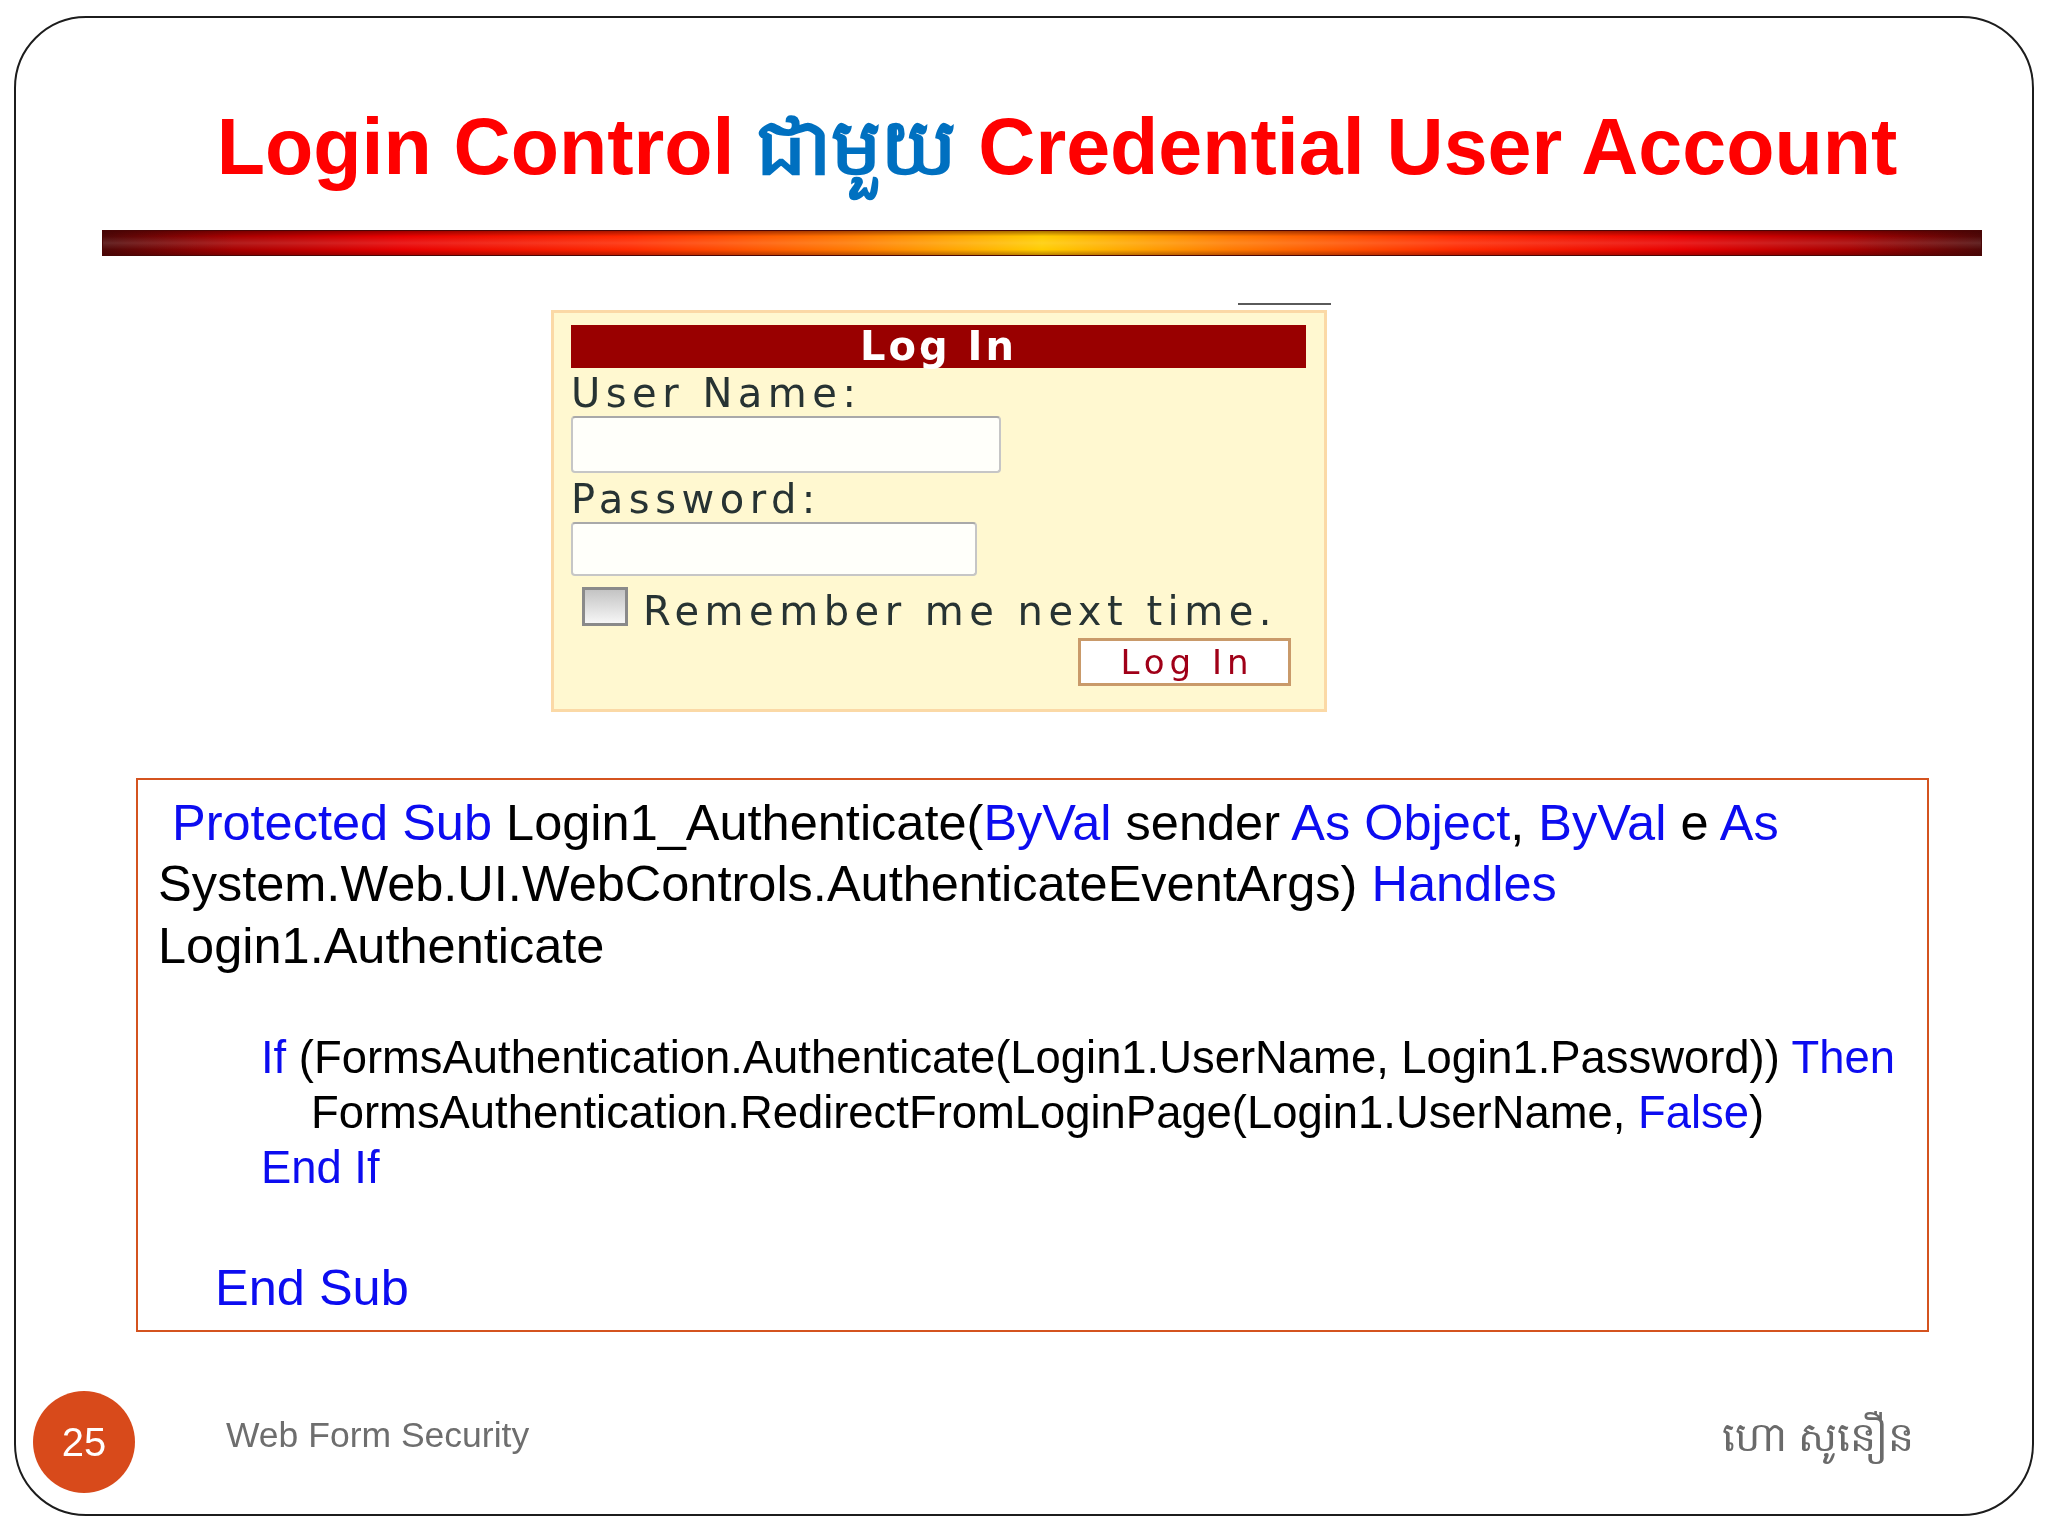  What do you see at coordinates (84, 1442) in the screenshot?
I see `page-number: 25` at bounding box center [84, 1442].